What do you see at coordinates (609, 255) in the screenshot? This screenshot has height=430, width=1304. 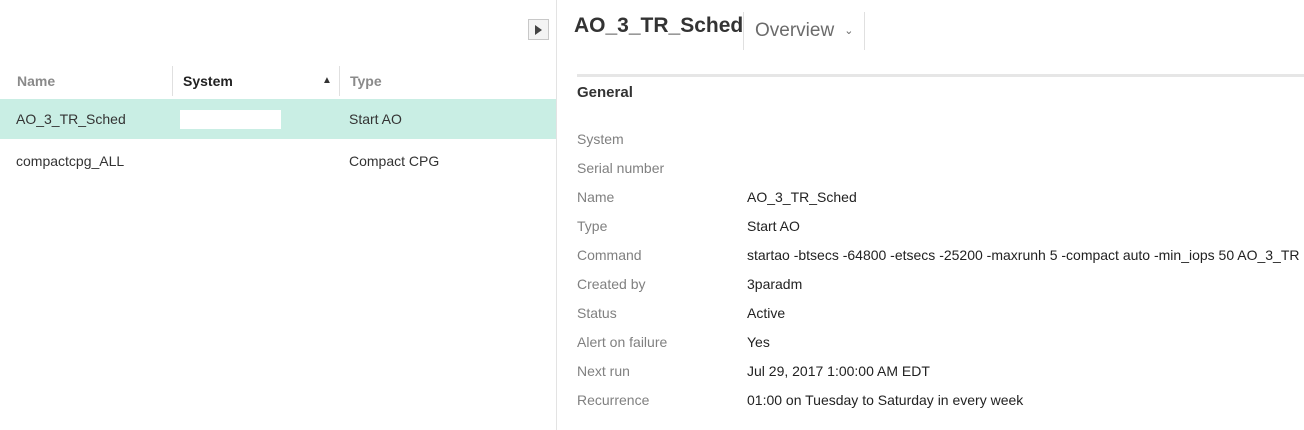 I see `property-label: Command` at bounding box center [609, 255].